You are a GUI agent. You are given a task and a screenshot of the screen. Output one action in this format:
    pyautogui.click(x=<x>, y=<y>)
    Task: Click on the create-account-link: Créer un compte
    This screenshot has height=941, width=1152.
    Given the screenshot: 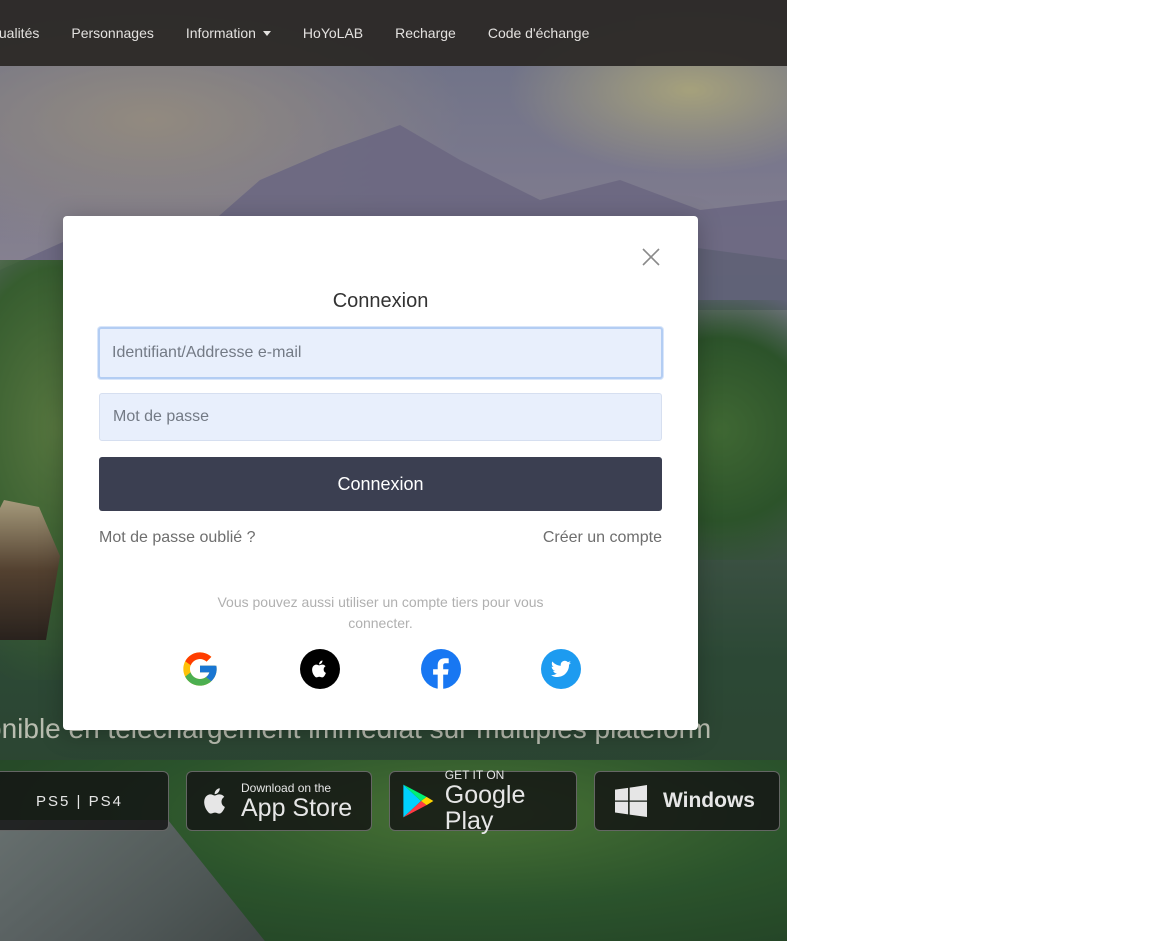 What is the action you would take?
    pyautogui.click(x=602, y=538)
    